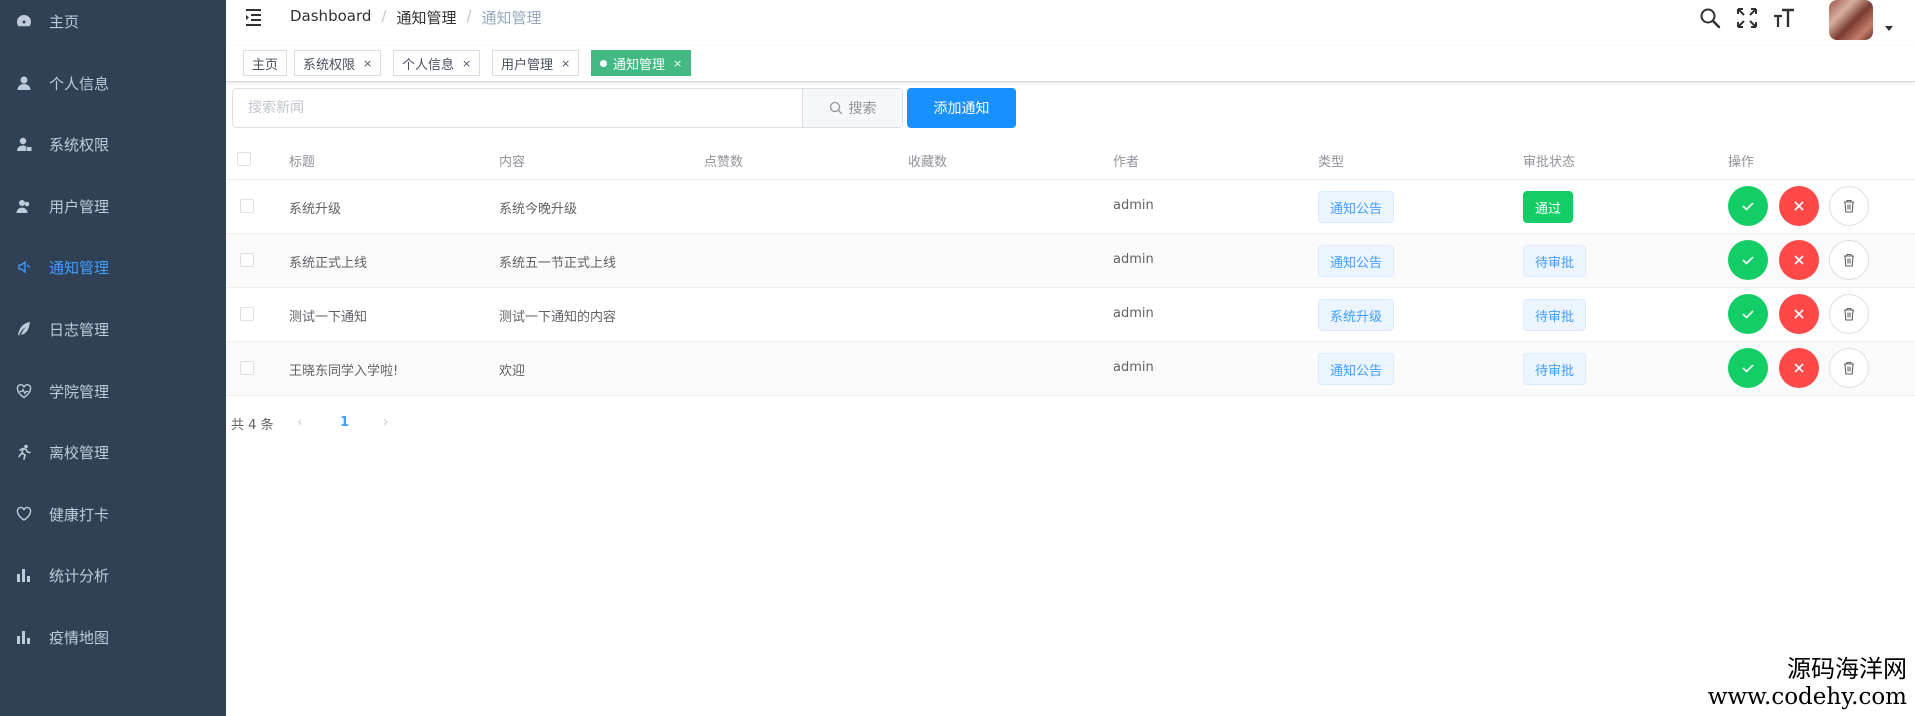 This screenshot has height=716, width=1915. Describe the element at coordinates (113, 329) in the screenshot. I see `sidebar-item-logs: 日志管理` at that location.